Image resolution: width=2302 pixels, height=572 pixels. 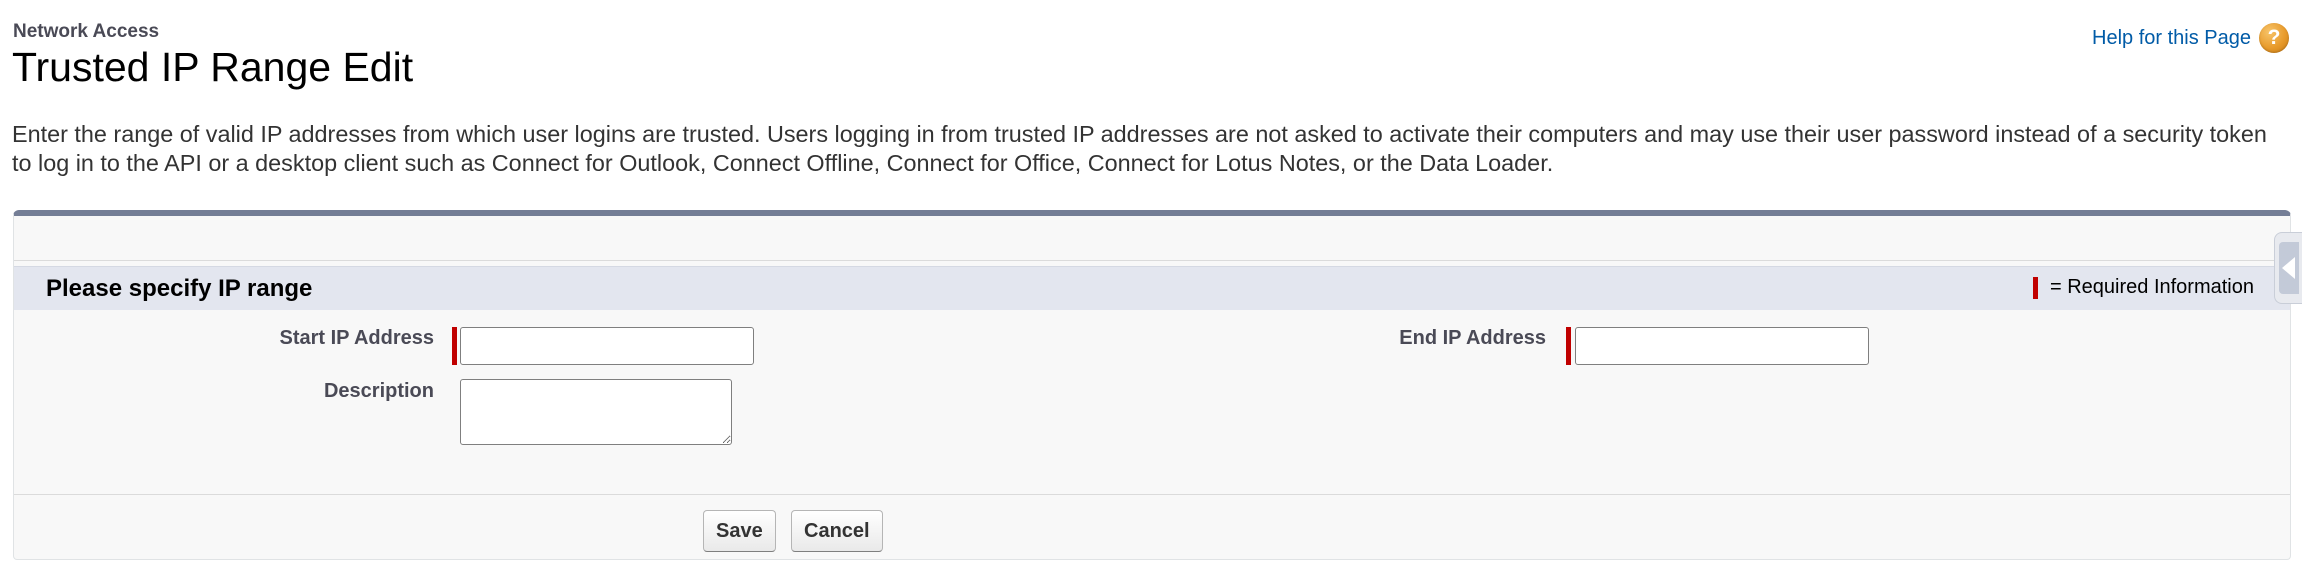 What do you see at coordinates (1152, 238) in the screenshot?
I see `top-button-bar` at bounding box center [1152, 238].